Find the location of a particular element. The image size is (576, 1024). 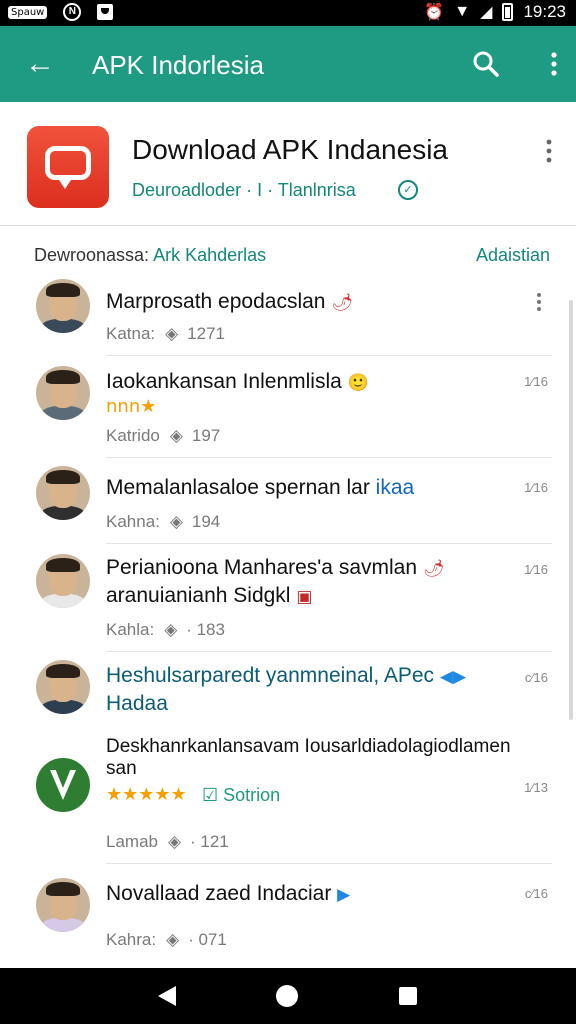

list-item-subtitle: aranuianianh Sidgkl ▣ is located at coordinates (209, 595).